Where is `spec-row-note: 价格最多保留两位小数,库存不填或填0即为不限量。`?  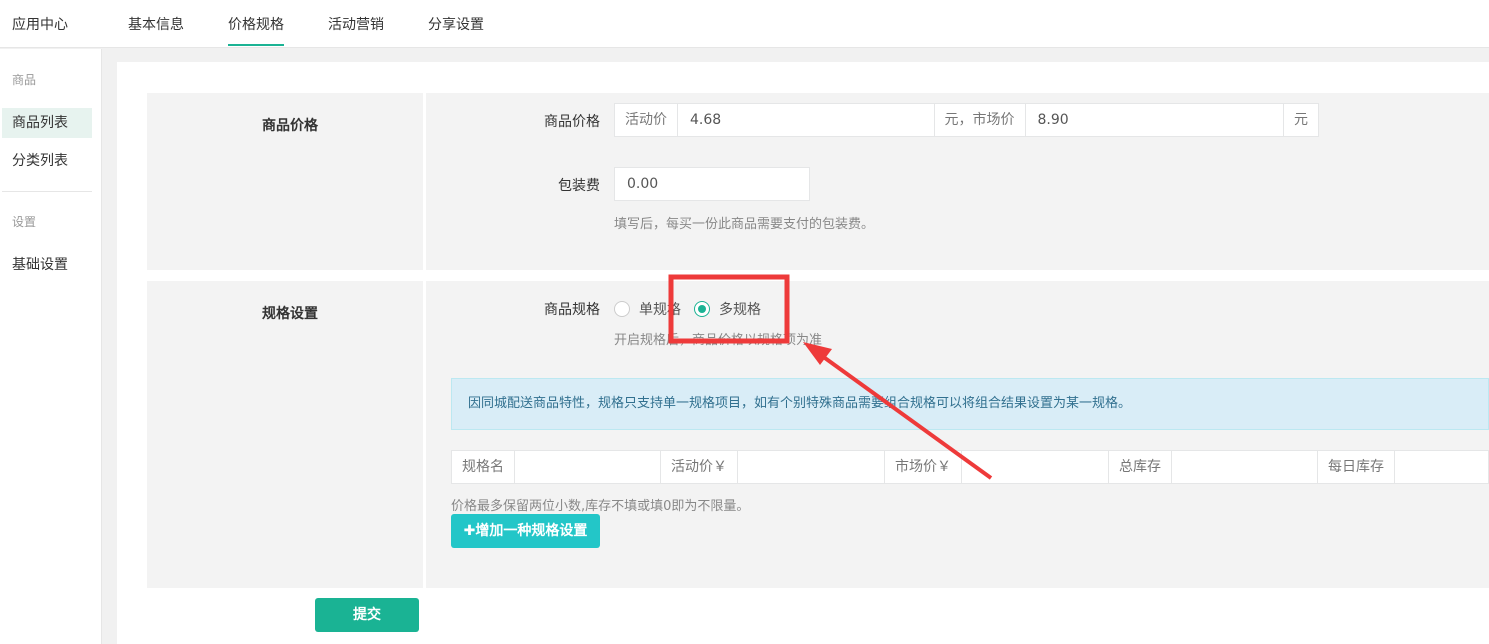 spec-row-note: 价格最多保留两位小数,库存不填或填0即为不限量。 is located at coordinates (600, 506).